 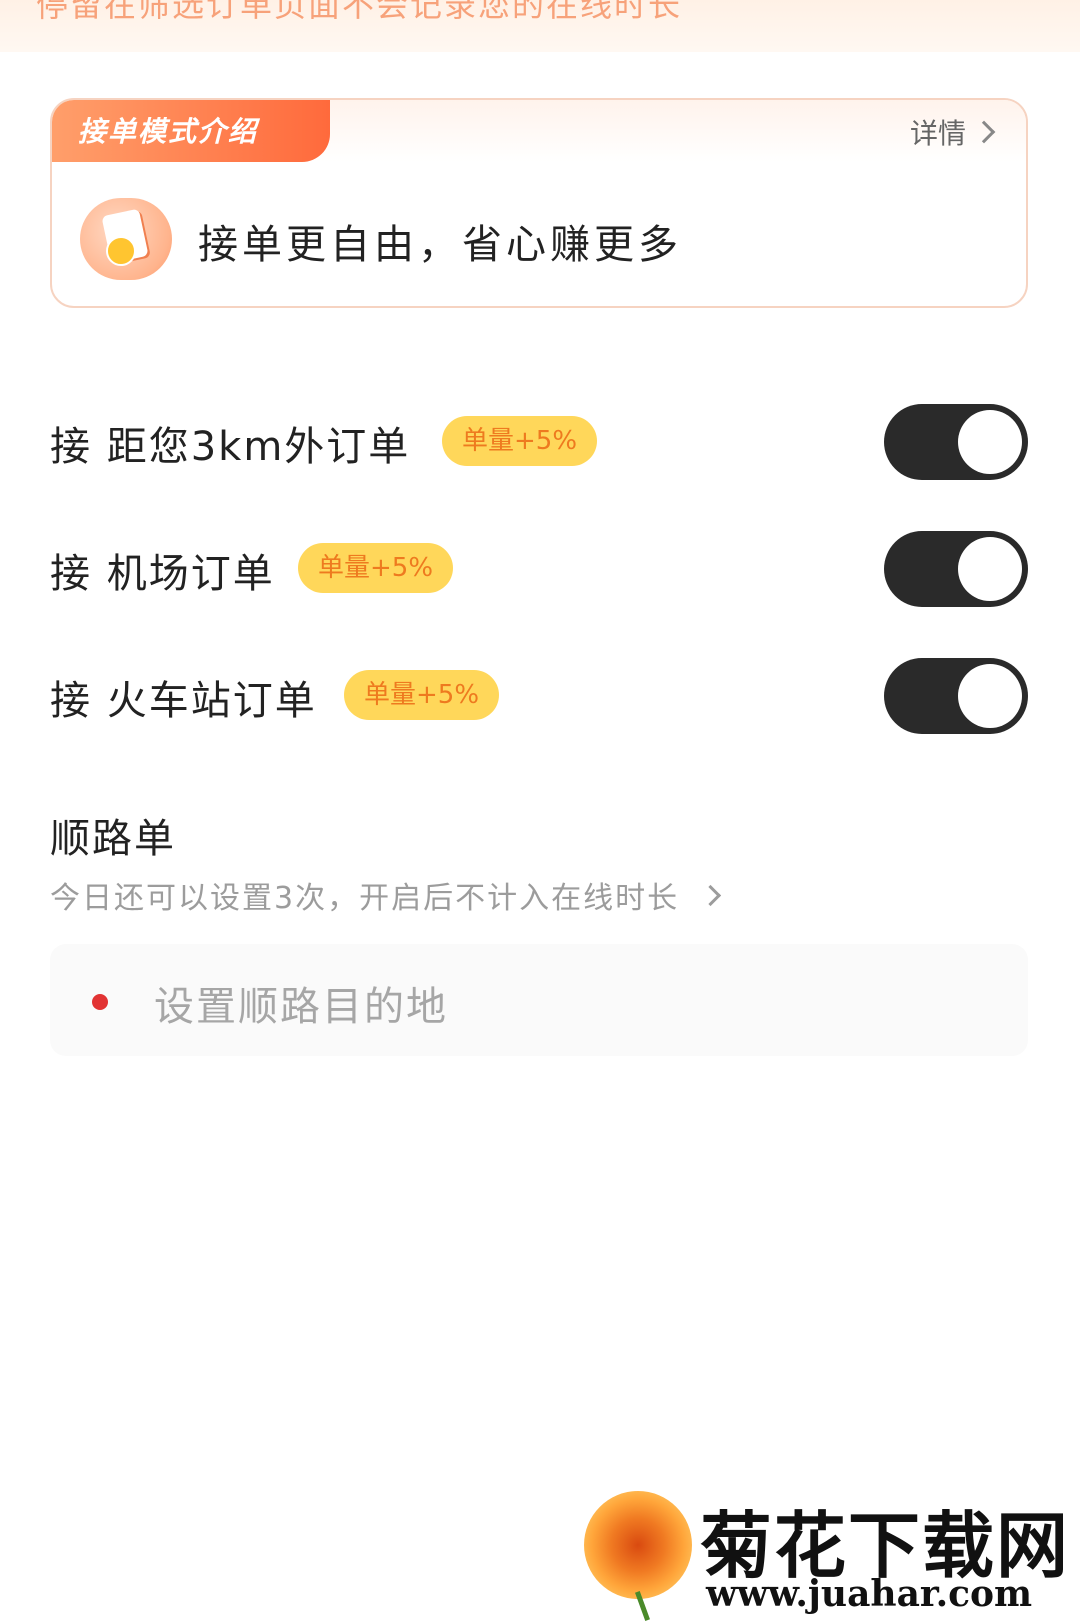 What do you see at coordinates (956, 569) in the screenshot?
I see `airport-orders-toggle` at bounding box center [956, 569].